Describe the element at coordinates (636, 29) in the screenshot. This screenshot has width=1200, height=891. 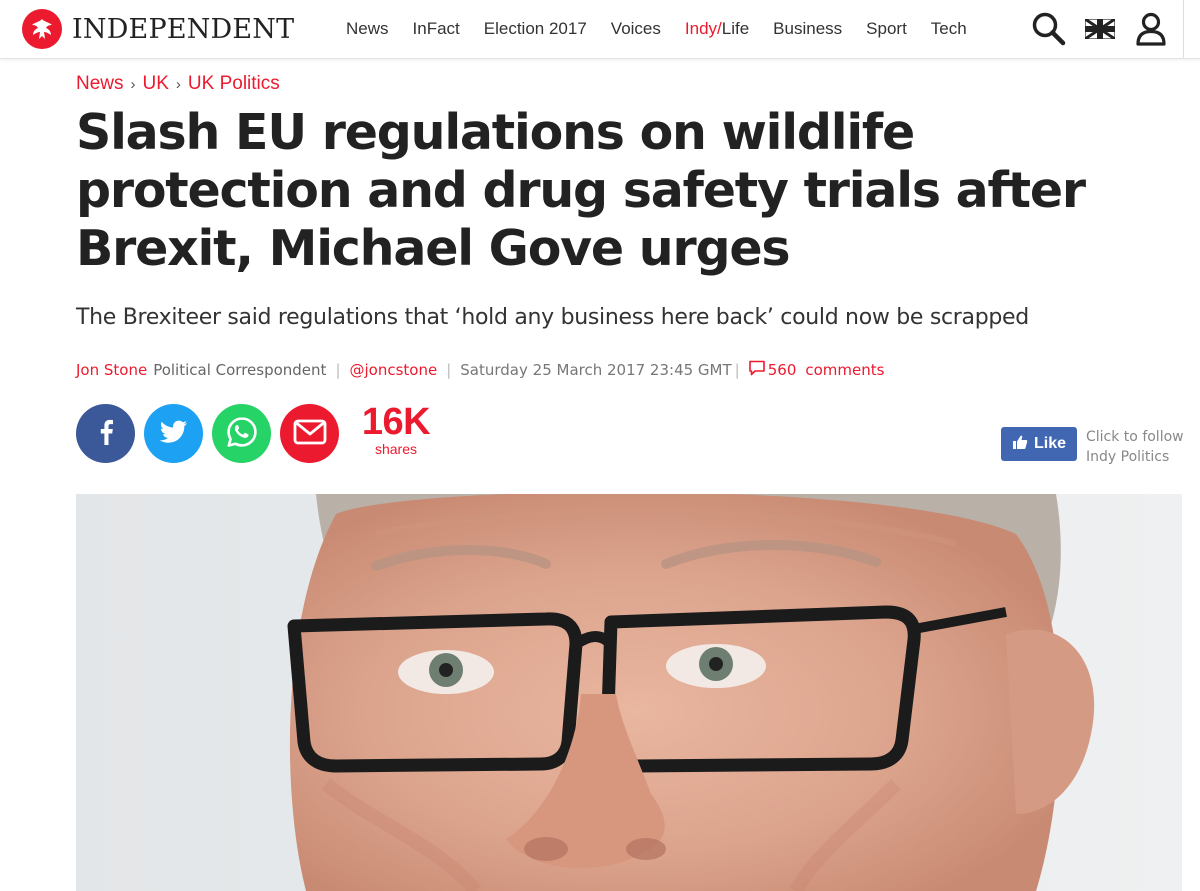
I see `nav-item-voices: Voices` at that location.